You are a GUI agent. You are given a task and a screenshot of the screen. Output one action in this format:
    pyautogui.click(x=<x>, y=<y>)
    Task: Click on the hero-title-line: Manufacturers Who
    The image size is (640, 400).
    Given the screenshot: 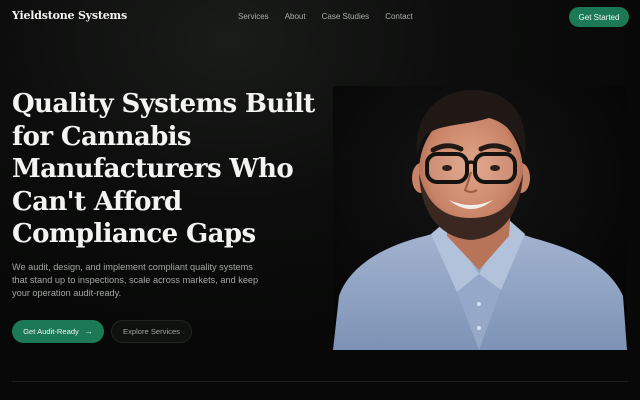 What is the action you would take?
    pyautogui.click(x=153, y=169)
    